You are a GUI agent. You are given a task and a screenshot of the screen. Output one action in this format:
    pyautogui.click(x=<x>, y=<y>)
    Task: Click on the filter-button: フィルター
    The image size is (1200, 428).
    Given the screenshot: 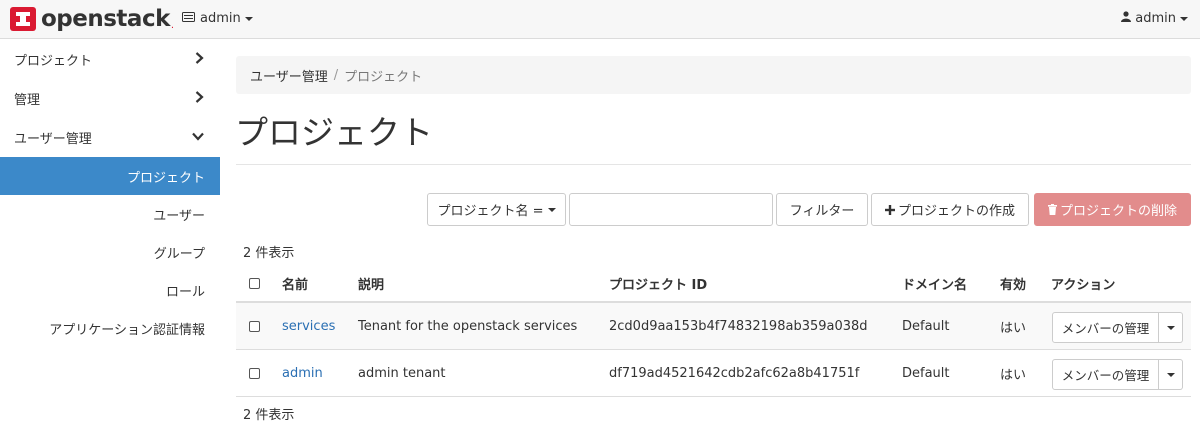 What is the action you would take?
    pyautogui.click(x=822, y=209)
    